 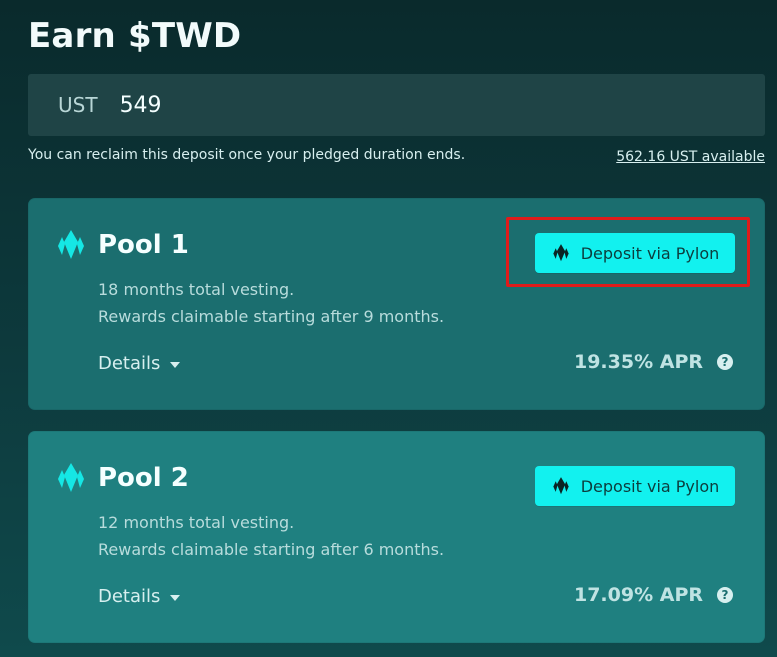 I want to click on pool-header: Pool 1, so click(x=121, y=245).